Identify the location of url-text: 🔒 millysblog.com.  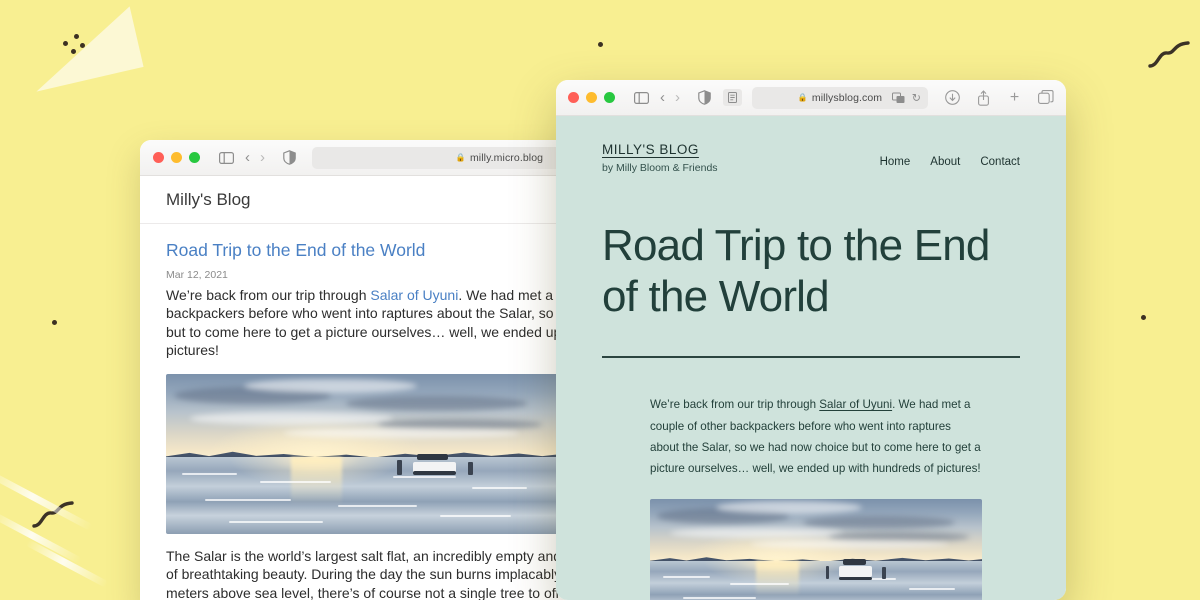
(840, 98).